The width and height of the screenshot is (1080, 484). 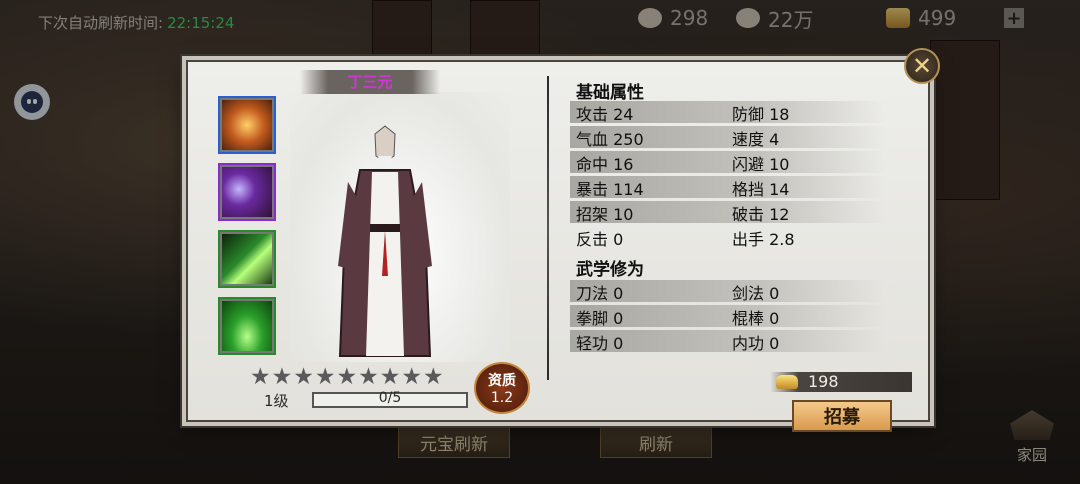 I want to click on aptitude-value: 1.2, so click(x=502, y=398).